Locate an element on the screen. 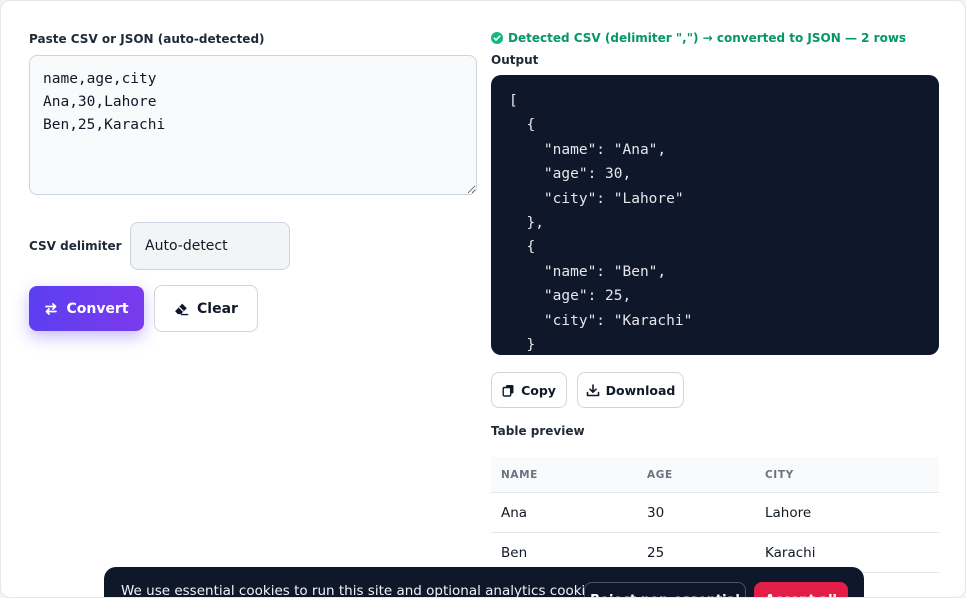  download-button: Download is located at coordinates (630, 390).